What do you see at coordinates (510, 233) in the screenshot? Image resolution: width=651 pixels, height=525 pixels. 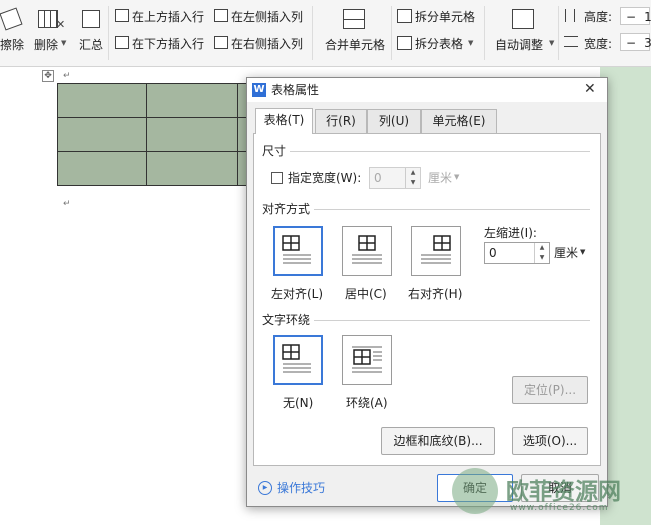 I see `left-indent-label: 左缩进(I):` at bounding box center [510, 233].